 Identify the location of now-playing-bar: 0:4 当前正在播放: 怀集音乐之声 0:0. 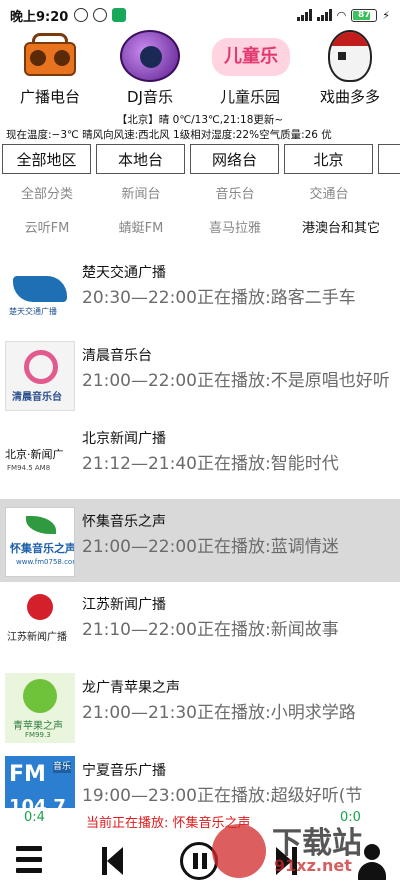
(200, 819).